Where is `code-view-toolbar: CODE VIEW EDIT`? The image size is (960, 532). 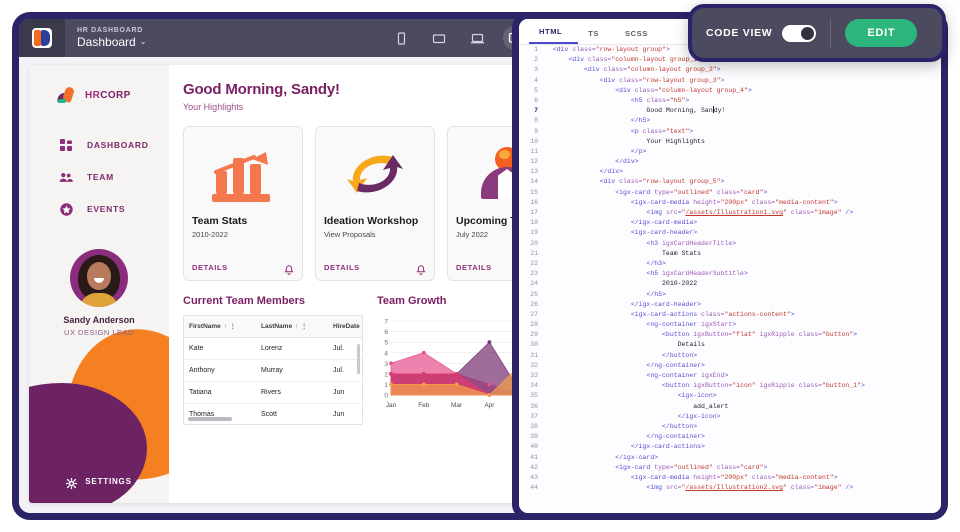
code-view-toolbar: CODE VIEW EDIT is located at coordinates (817, 33).